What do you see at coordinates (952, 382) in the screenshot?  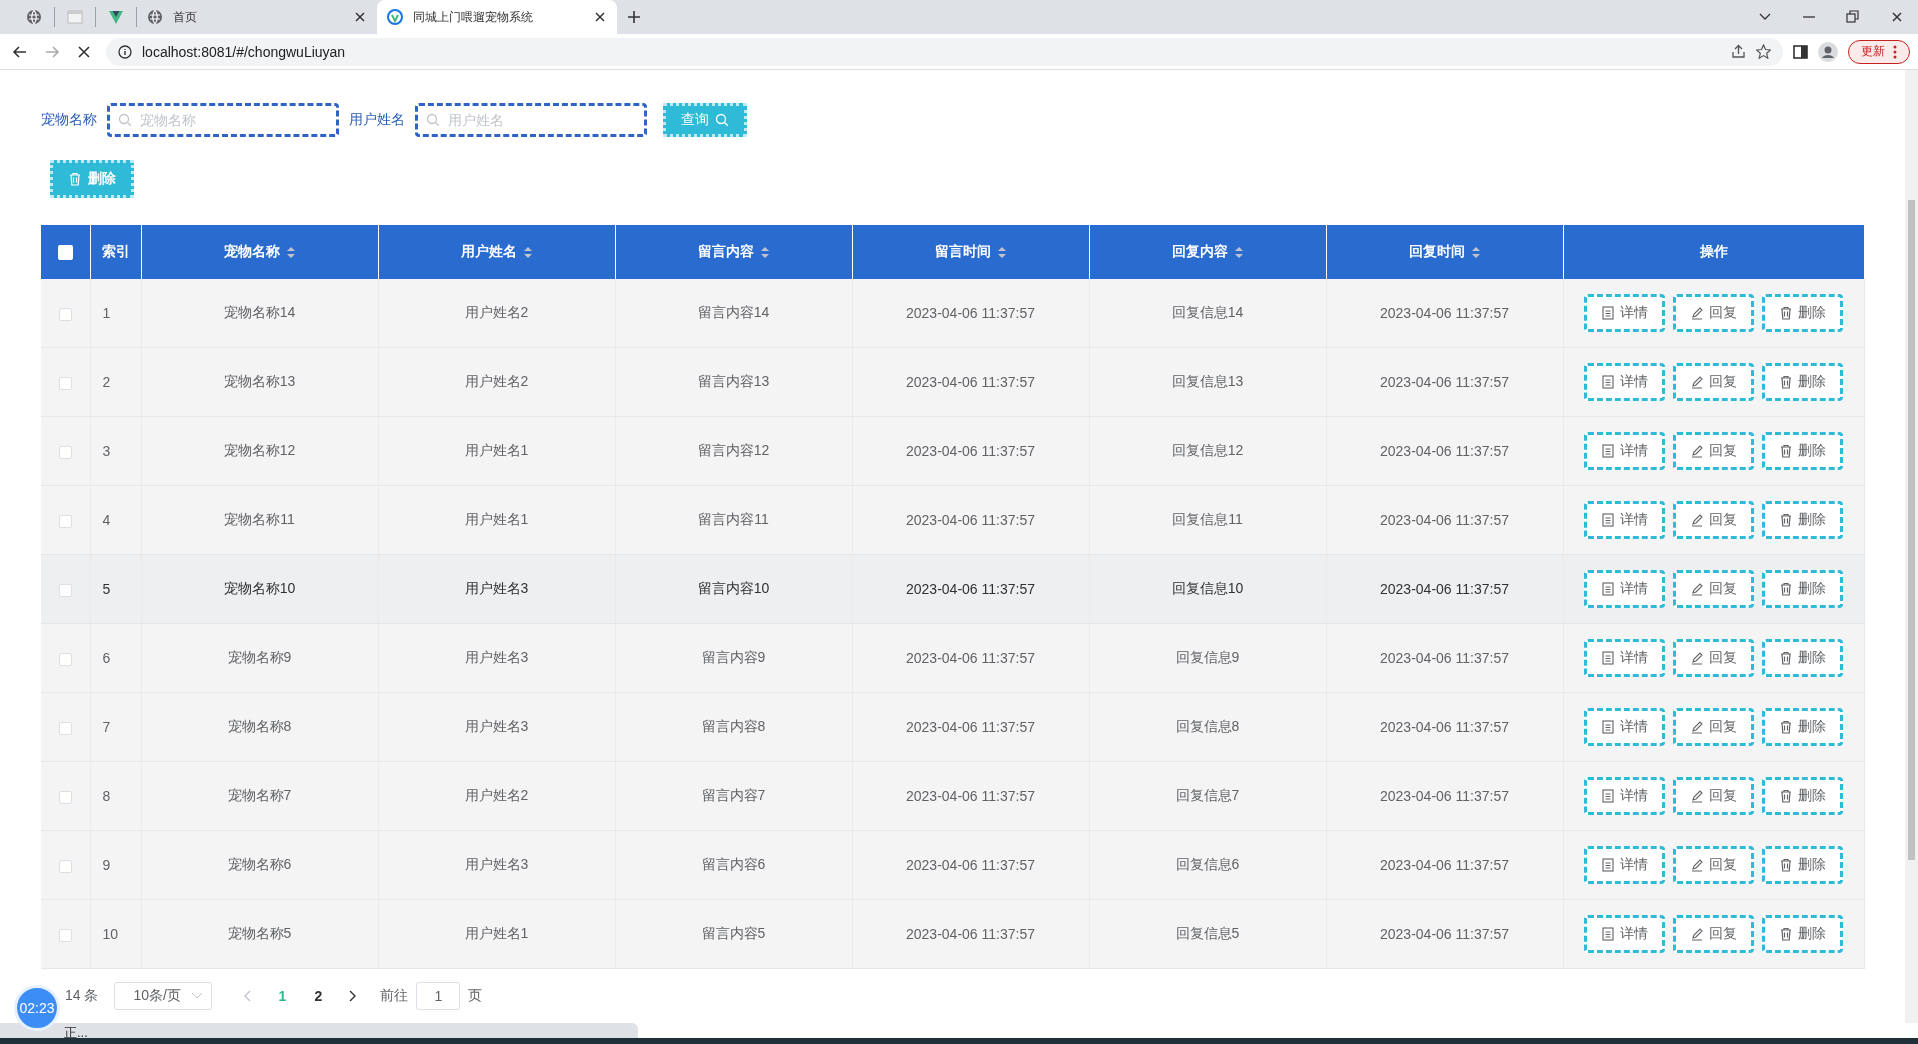 I see `table-row: 2 宠物名称13 用户姓名2 留言内容13 2023-04-06 11:37:57 回复信息13 2023-04-06 11:37:57 详情 回复 删除` at bounding box center [952, 382].